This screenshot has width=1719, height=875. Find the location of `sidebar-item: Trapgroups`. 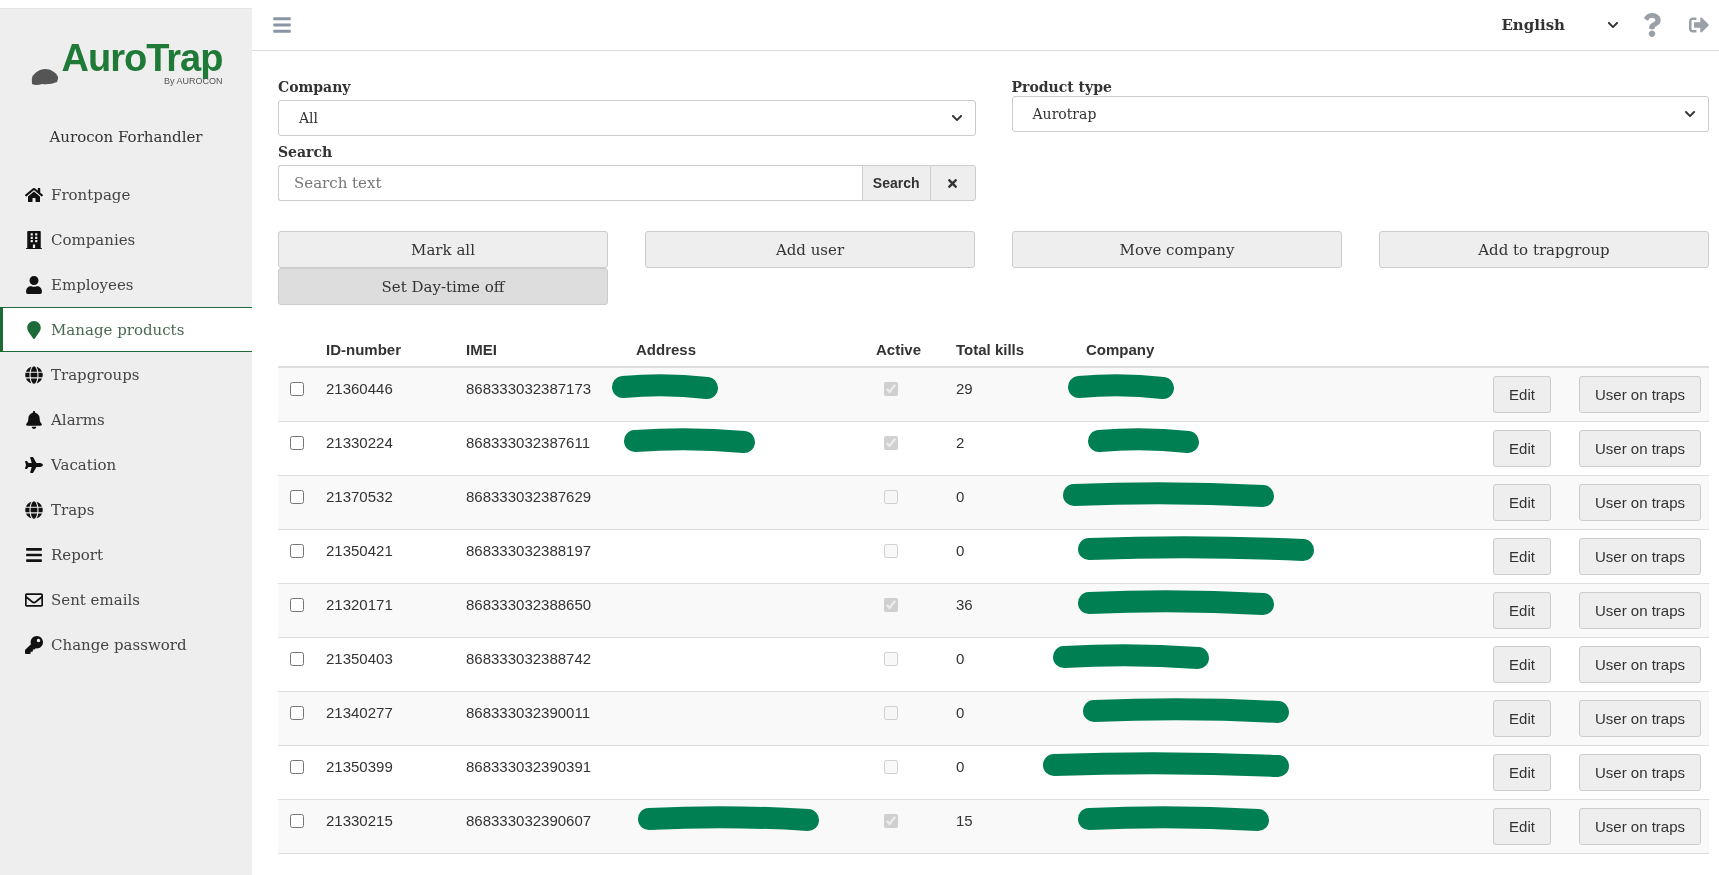

sidebar-item: Trapgroups is located at coordinates (126, 374).